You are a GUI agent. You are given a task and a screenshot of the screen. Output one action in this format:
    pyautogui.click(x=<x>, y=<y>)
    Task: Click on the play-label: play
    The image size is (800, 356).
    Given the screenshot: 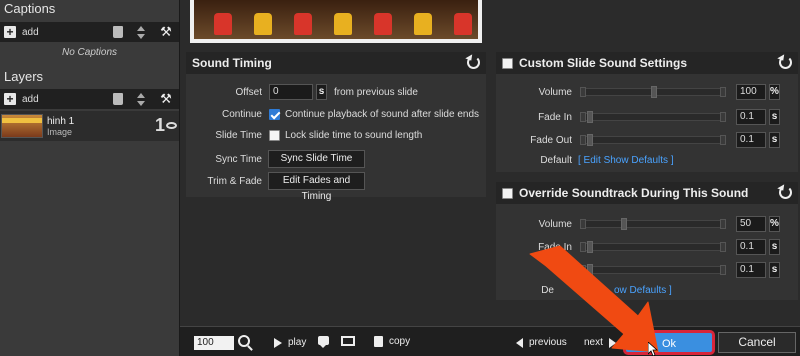 What is the action you would take?
    pyautogui.click(x=297, y=342)
    